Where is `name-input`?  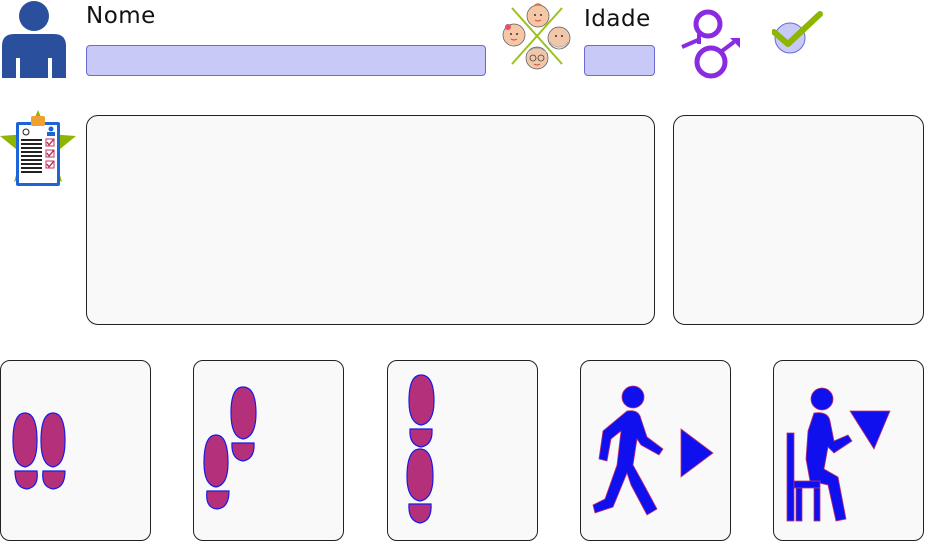
name-input is located at coordinates (286, 60).